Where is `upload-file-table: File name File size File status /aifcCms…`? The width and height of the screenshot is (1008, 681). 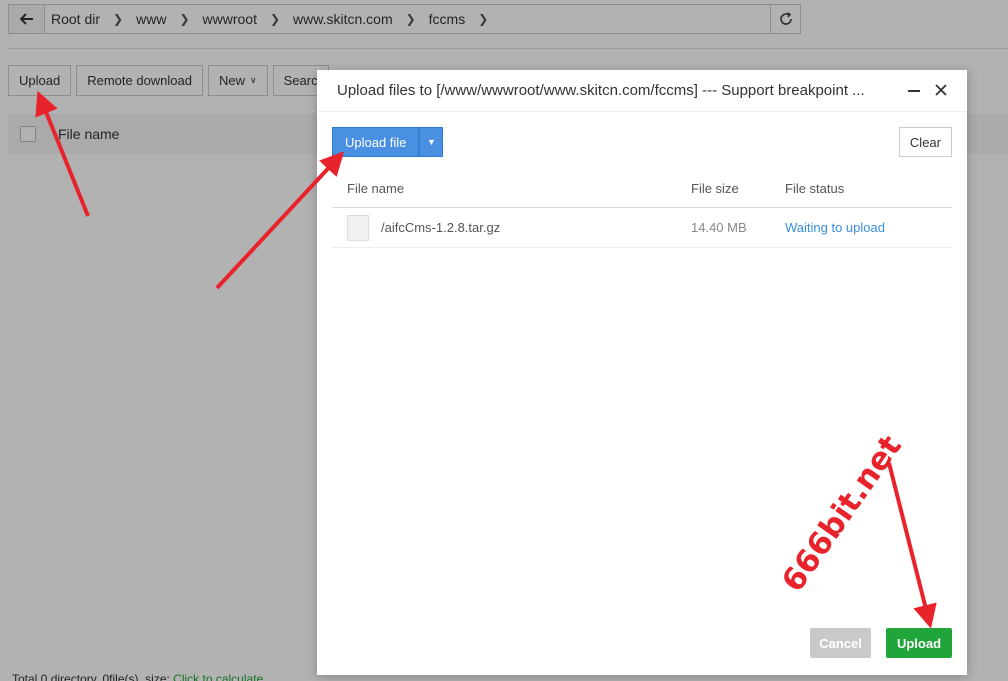 upload-file-table: File name File size File status /aifcCms… is located at coordinates (642, 209).